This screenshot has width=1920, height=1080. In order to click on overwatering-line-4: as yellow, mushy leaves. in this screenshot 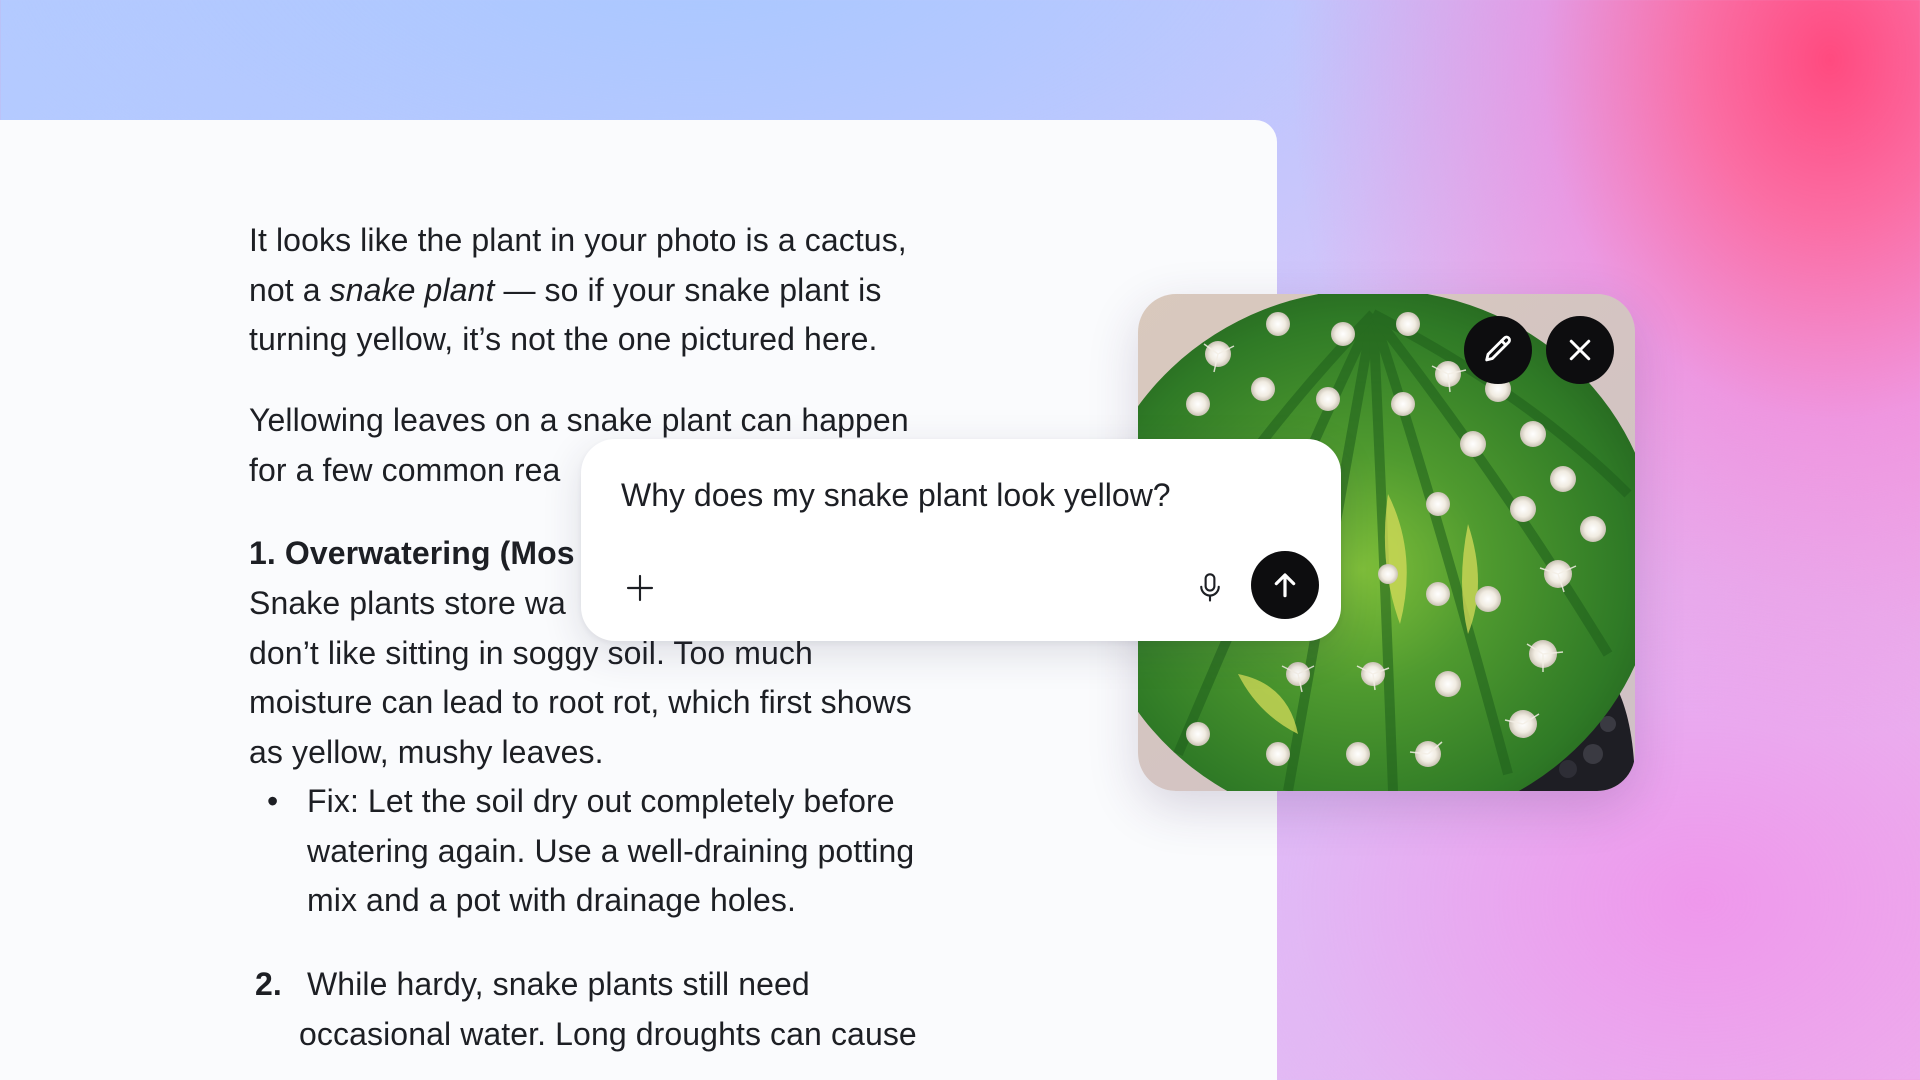, I will do `click(426, 751)`.